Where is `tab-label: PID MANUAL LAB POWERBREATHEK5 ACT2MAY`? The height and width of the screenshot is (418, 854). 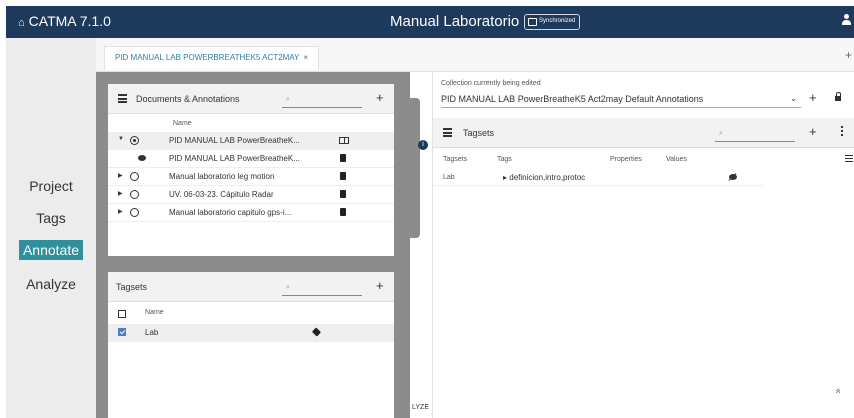 tab-label: PID MANUAL LAB POWERBREATHEK5 ACT2MAY is located at coordinates (207, 57).